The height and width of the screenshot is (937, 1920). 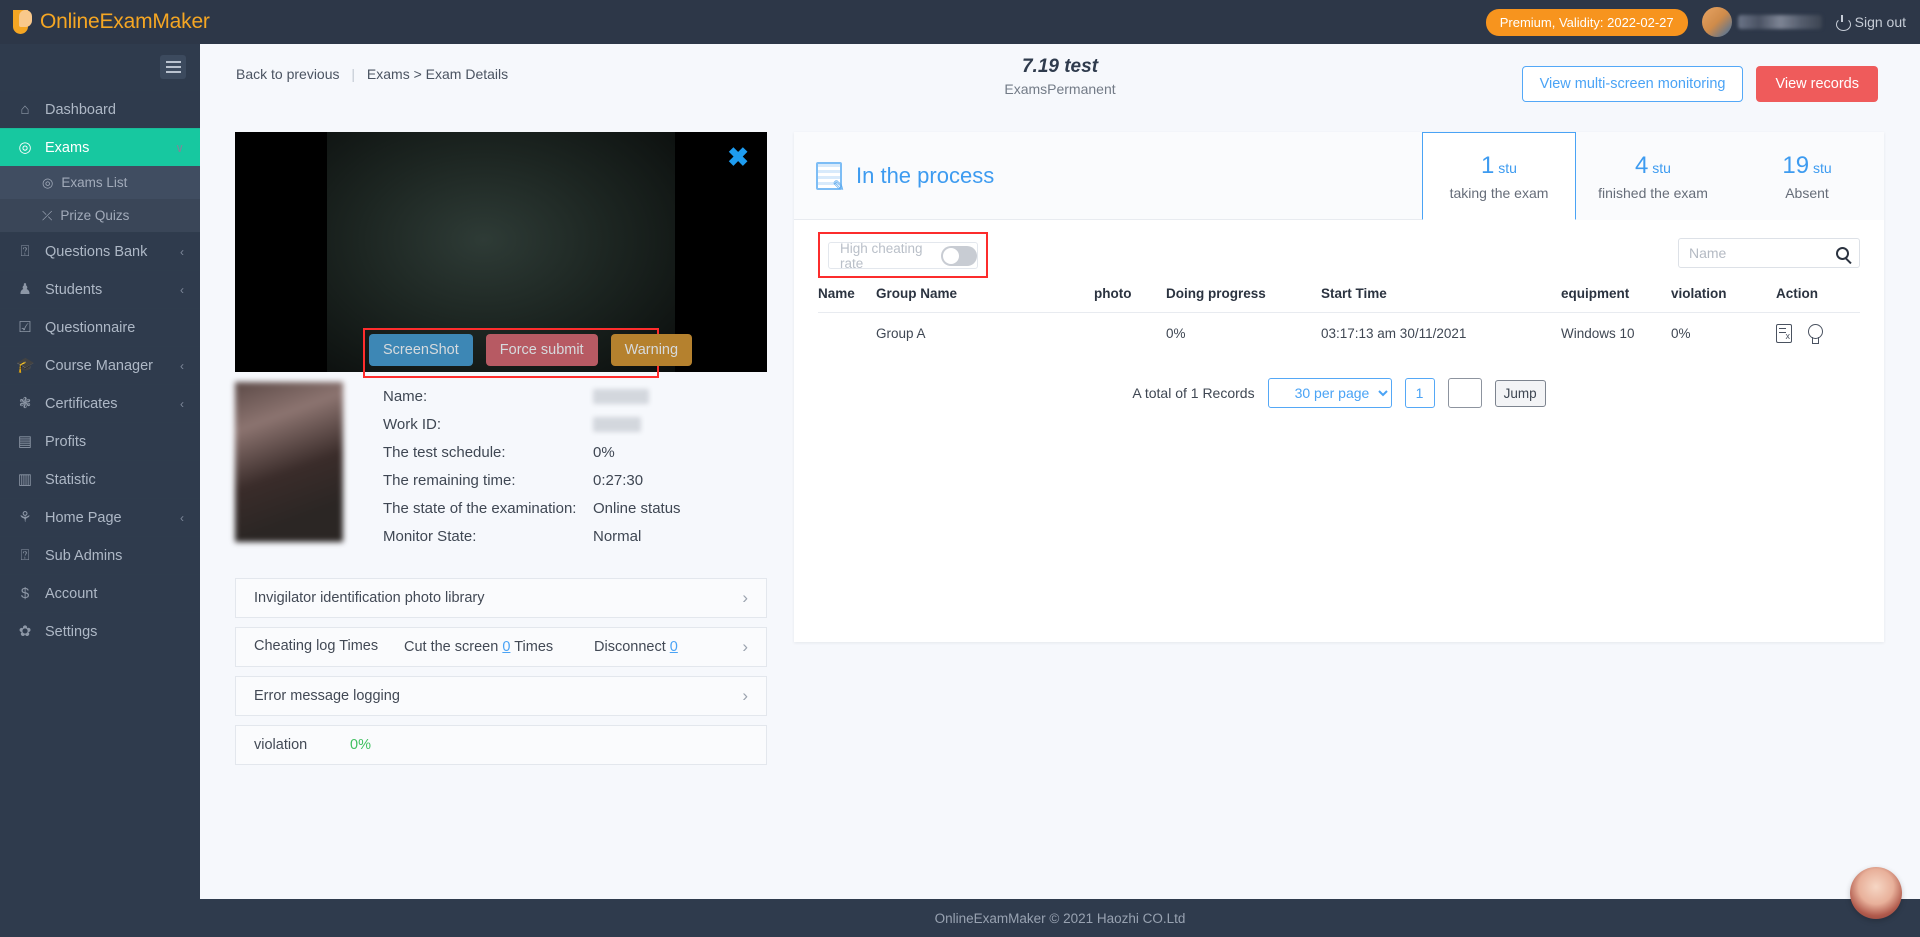 I want to click on footer: OnlineExamMaker © 2021 Haozhi CO.Ltd, so click(x=1060, y=918).